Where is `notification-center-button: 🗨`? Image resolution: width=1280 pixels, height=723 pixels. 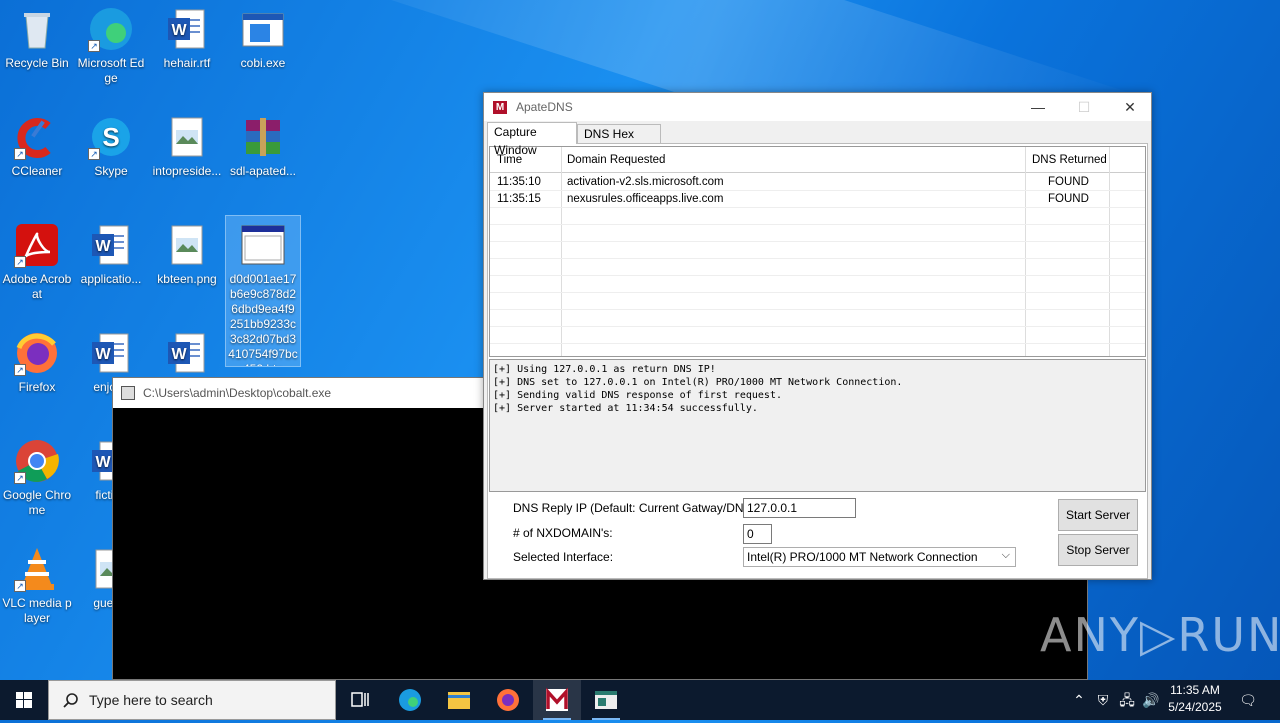 notification-center-button: 🗨 is located at coordinates (1248, 700).